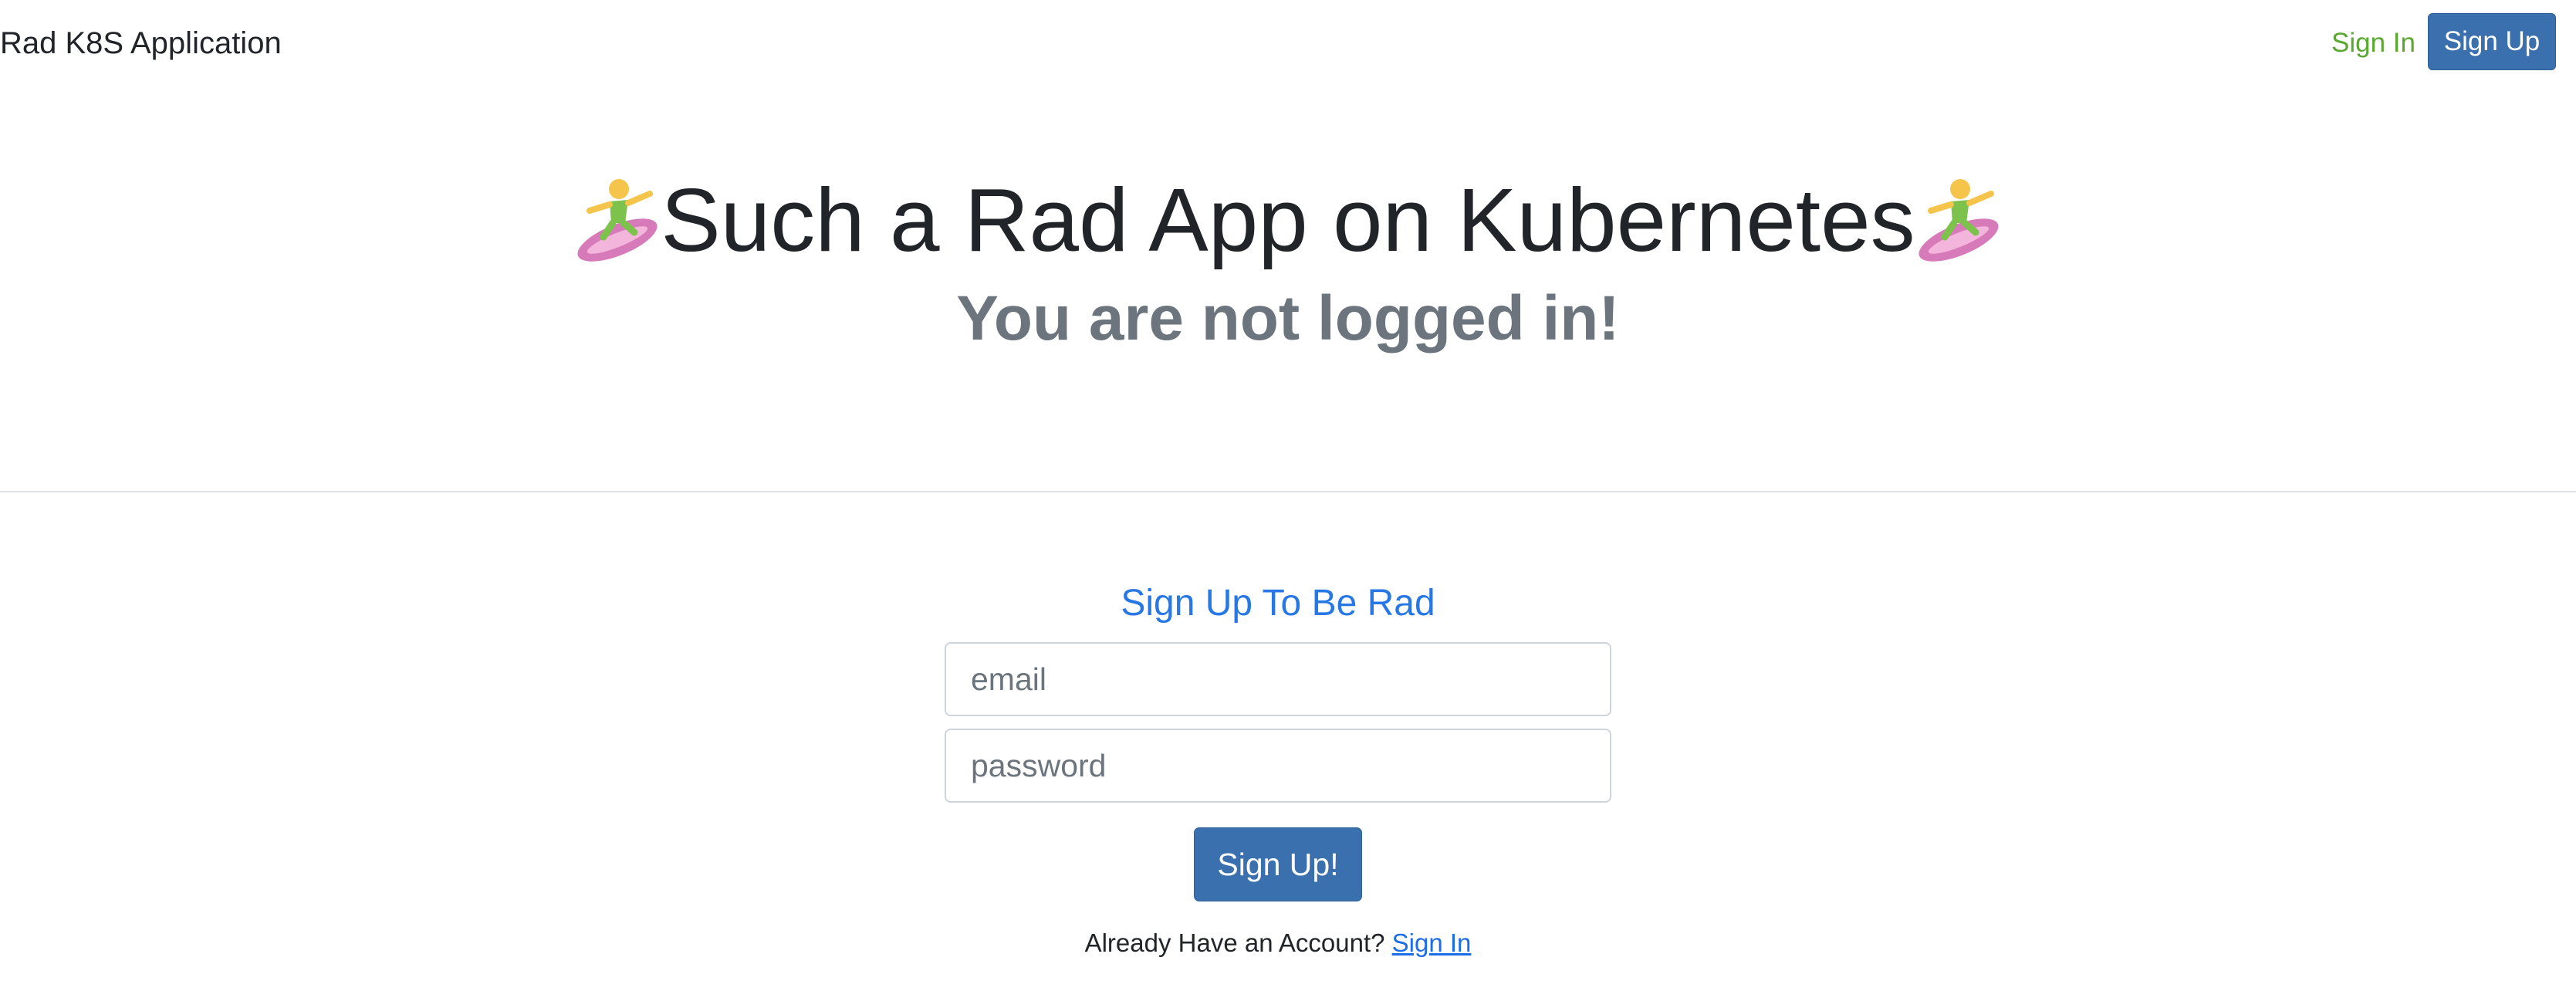 This screenshot has height=991, width=2576. I want to click on nav-signup-button: Sign Up, so click(2492, 41).